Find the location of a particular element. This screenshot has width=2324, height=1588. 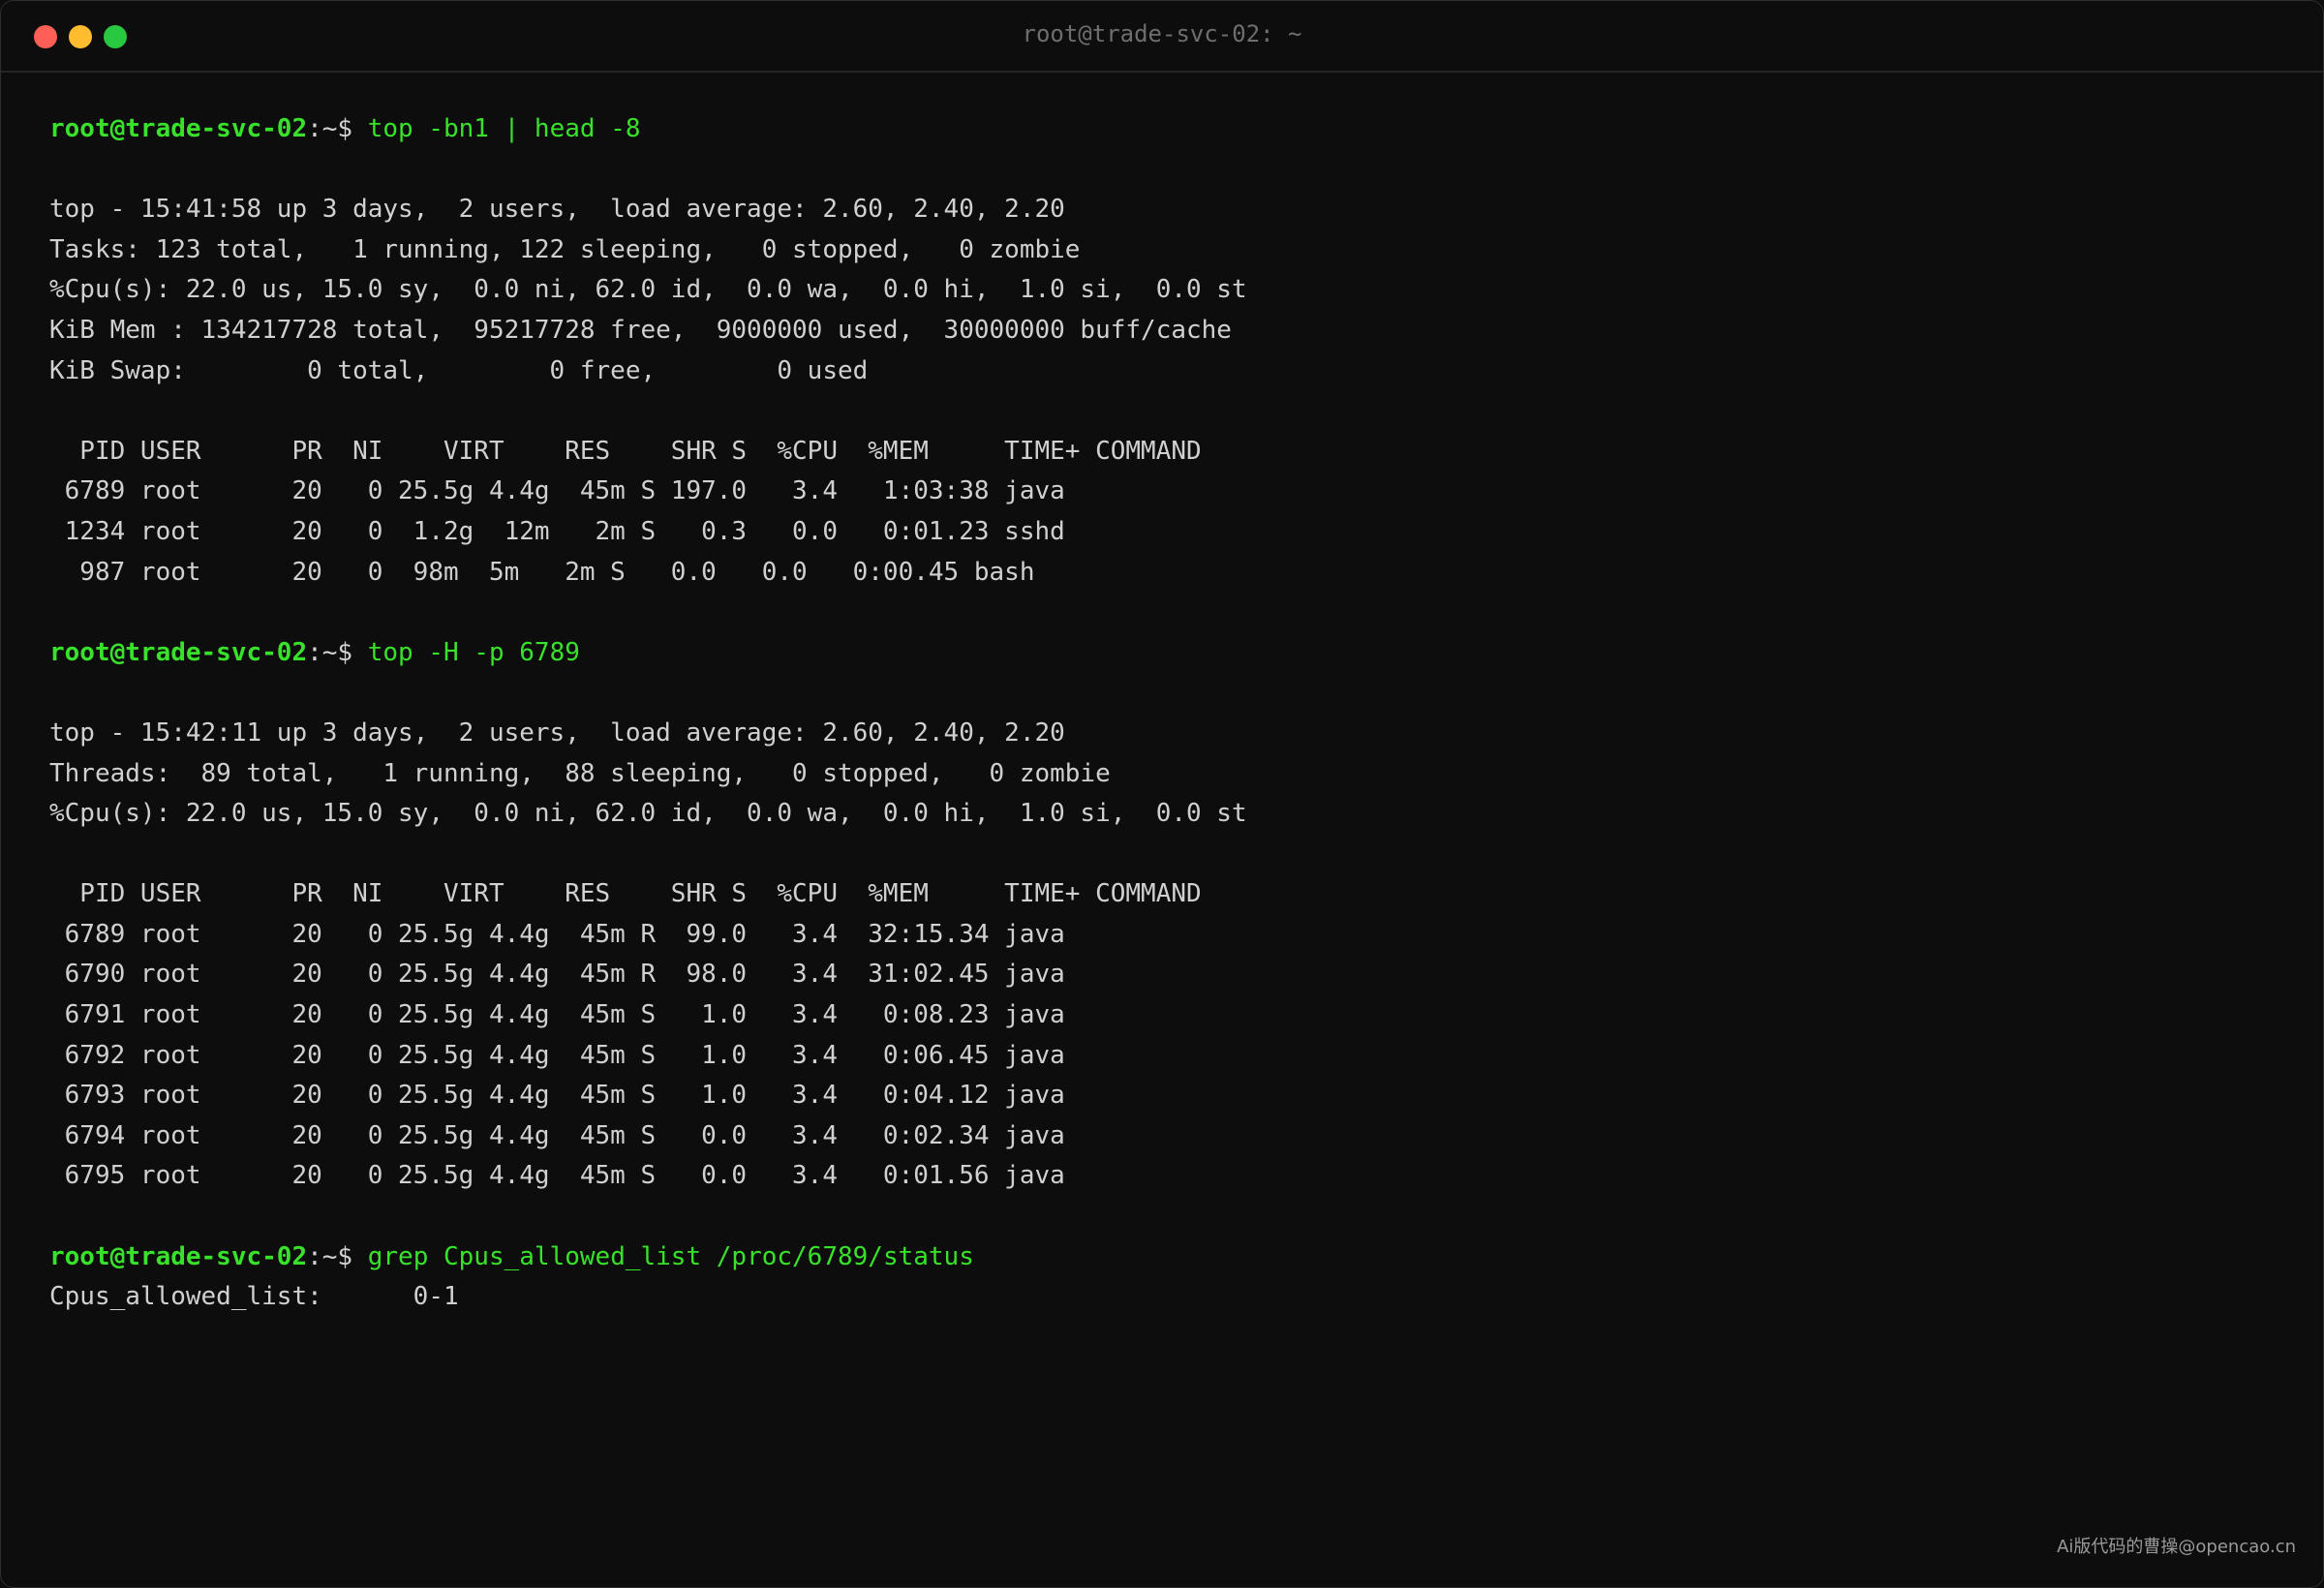

command-text: top -H -p 6789 is located at coordinates (474, 652).